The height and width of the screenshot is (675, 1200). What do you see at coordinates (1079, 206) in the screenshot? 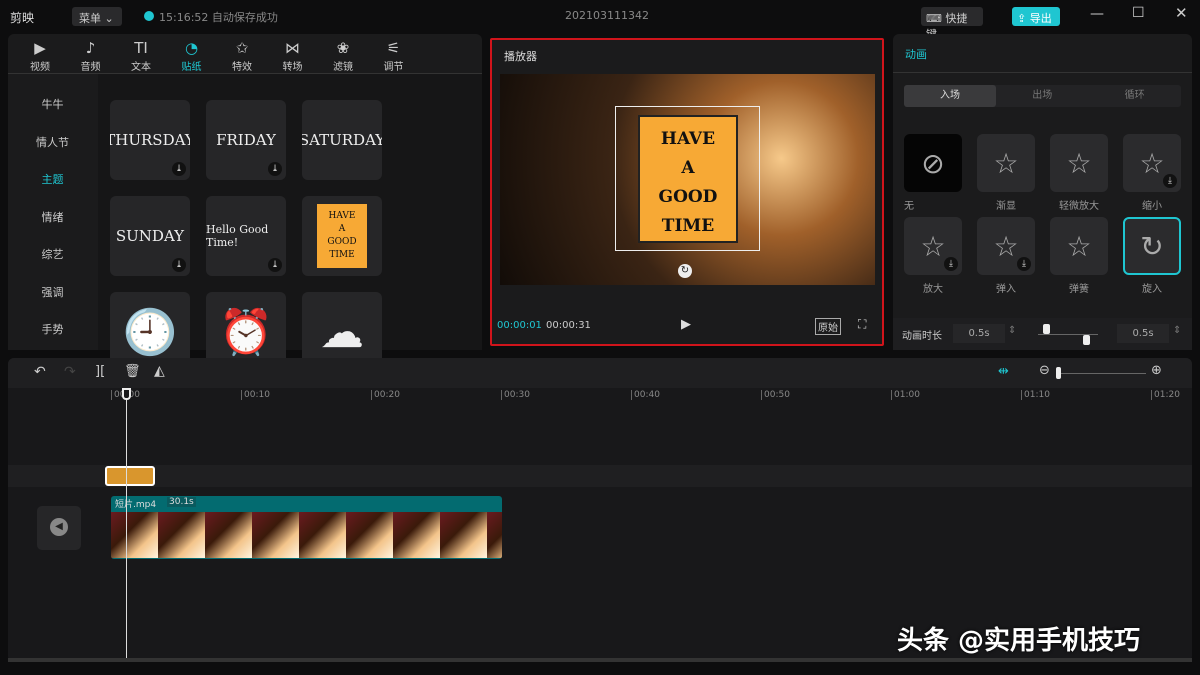
I see `animation-label: 轻微放大` at bounding box center [1079, 206].